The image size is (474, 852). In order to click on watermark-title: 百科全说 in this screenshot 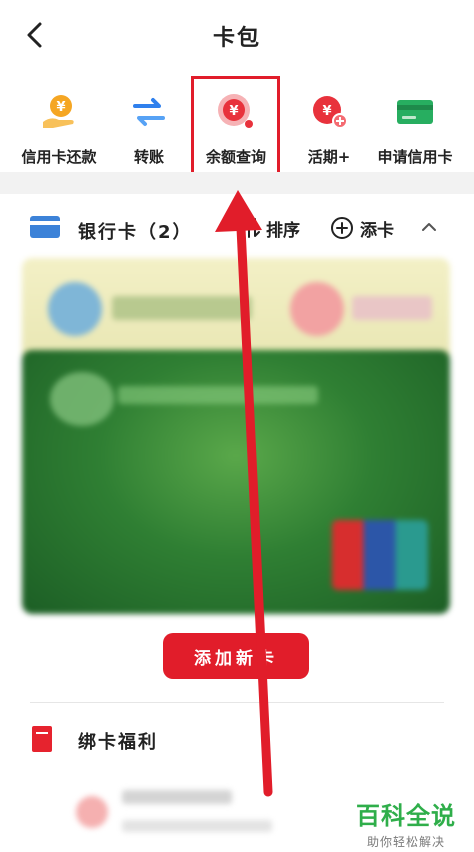, I will do `click(406, 816)`.